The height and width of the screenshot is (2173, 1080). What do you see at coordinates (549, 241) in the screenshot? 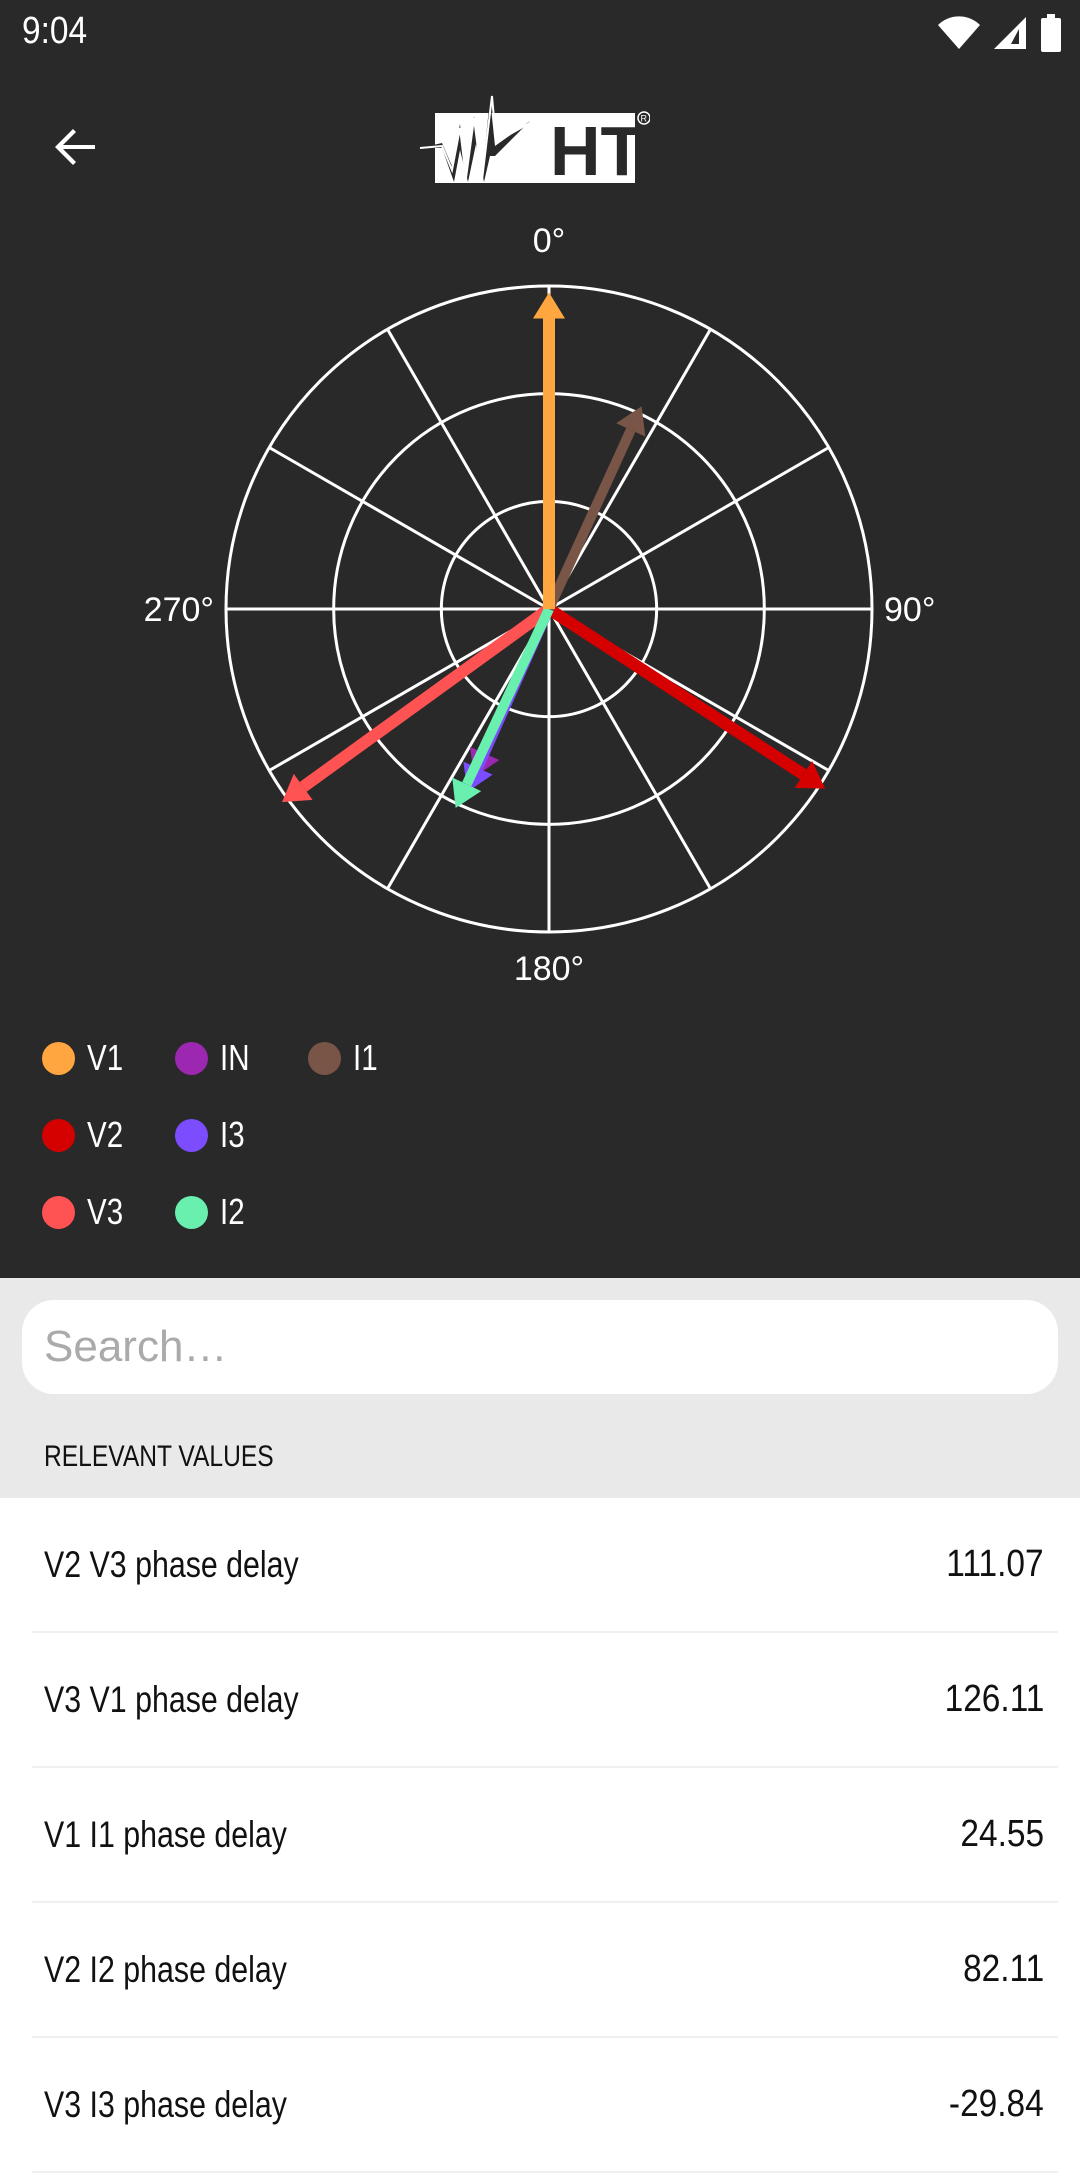
I see `angle-label: 0°` at bounding box center [549, 241].